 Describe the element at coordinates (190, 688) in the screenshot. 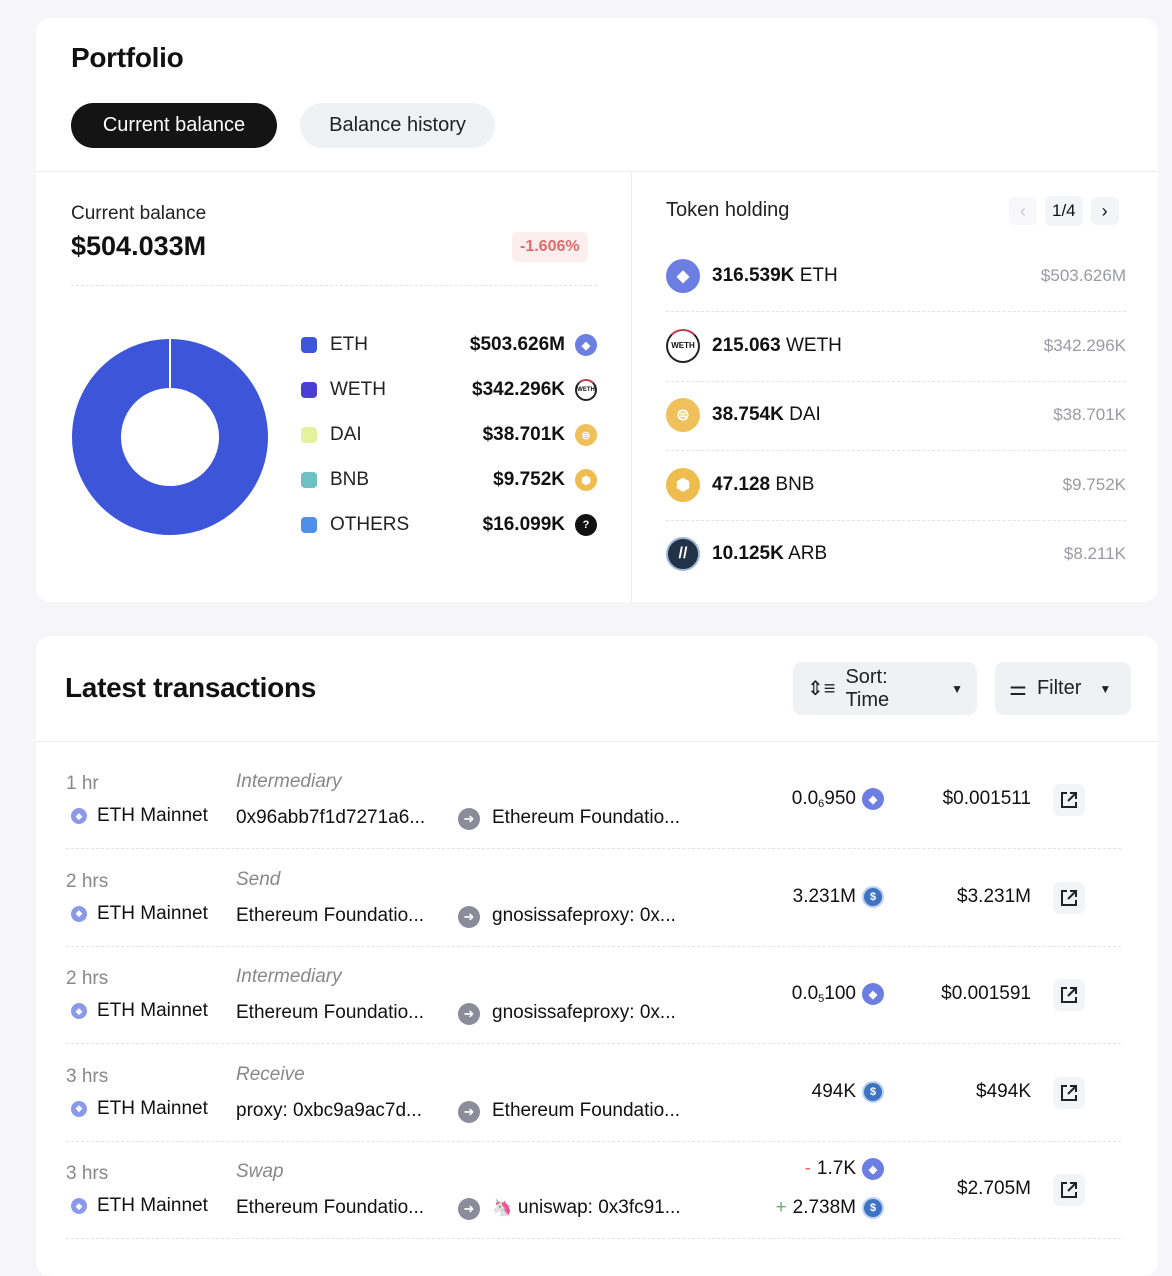

I see `transactions-title: Latest transactions` at that location.